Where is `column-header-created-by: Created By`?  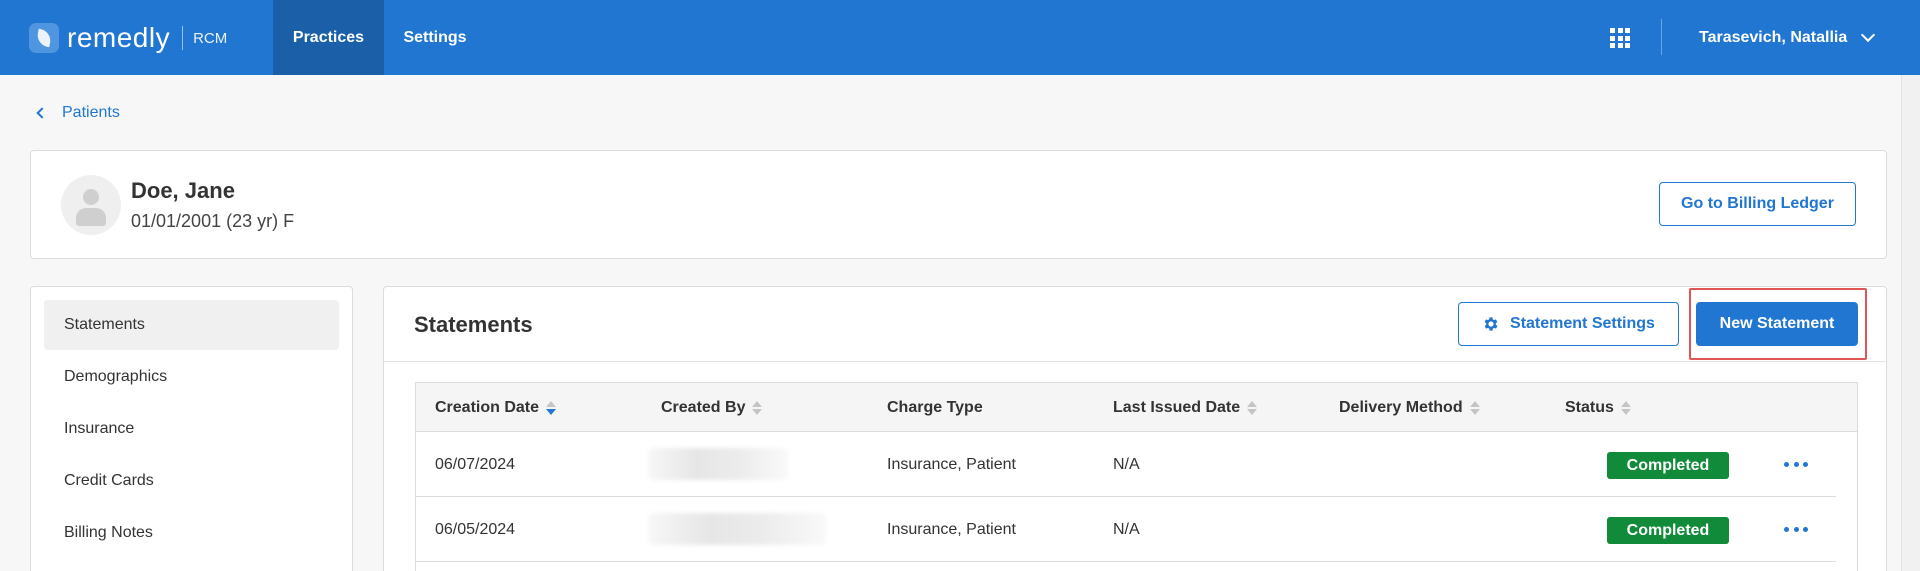 column-header-created-by: Created By is located at coordinates (712, 407).